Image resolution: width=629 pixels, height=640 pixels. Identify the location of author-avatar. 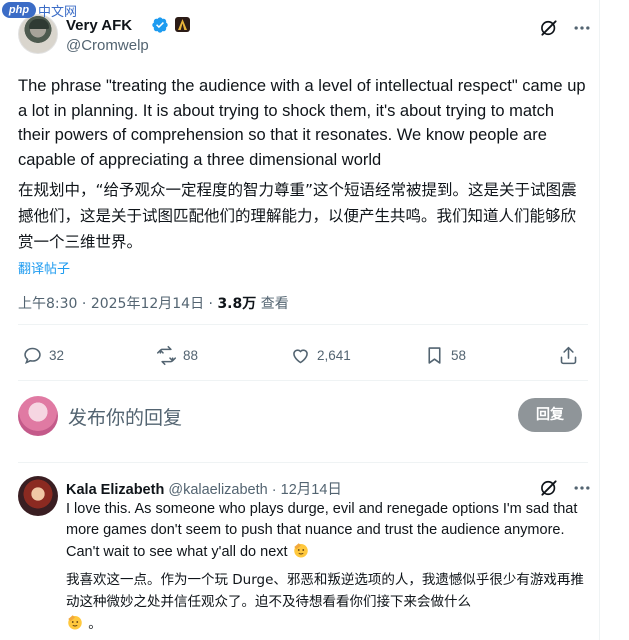
(38, 34).